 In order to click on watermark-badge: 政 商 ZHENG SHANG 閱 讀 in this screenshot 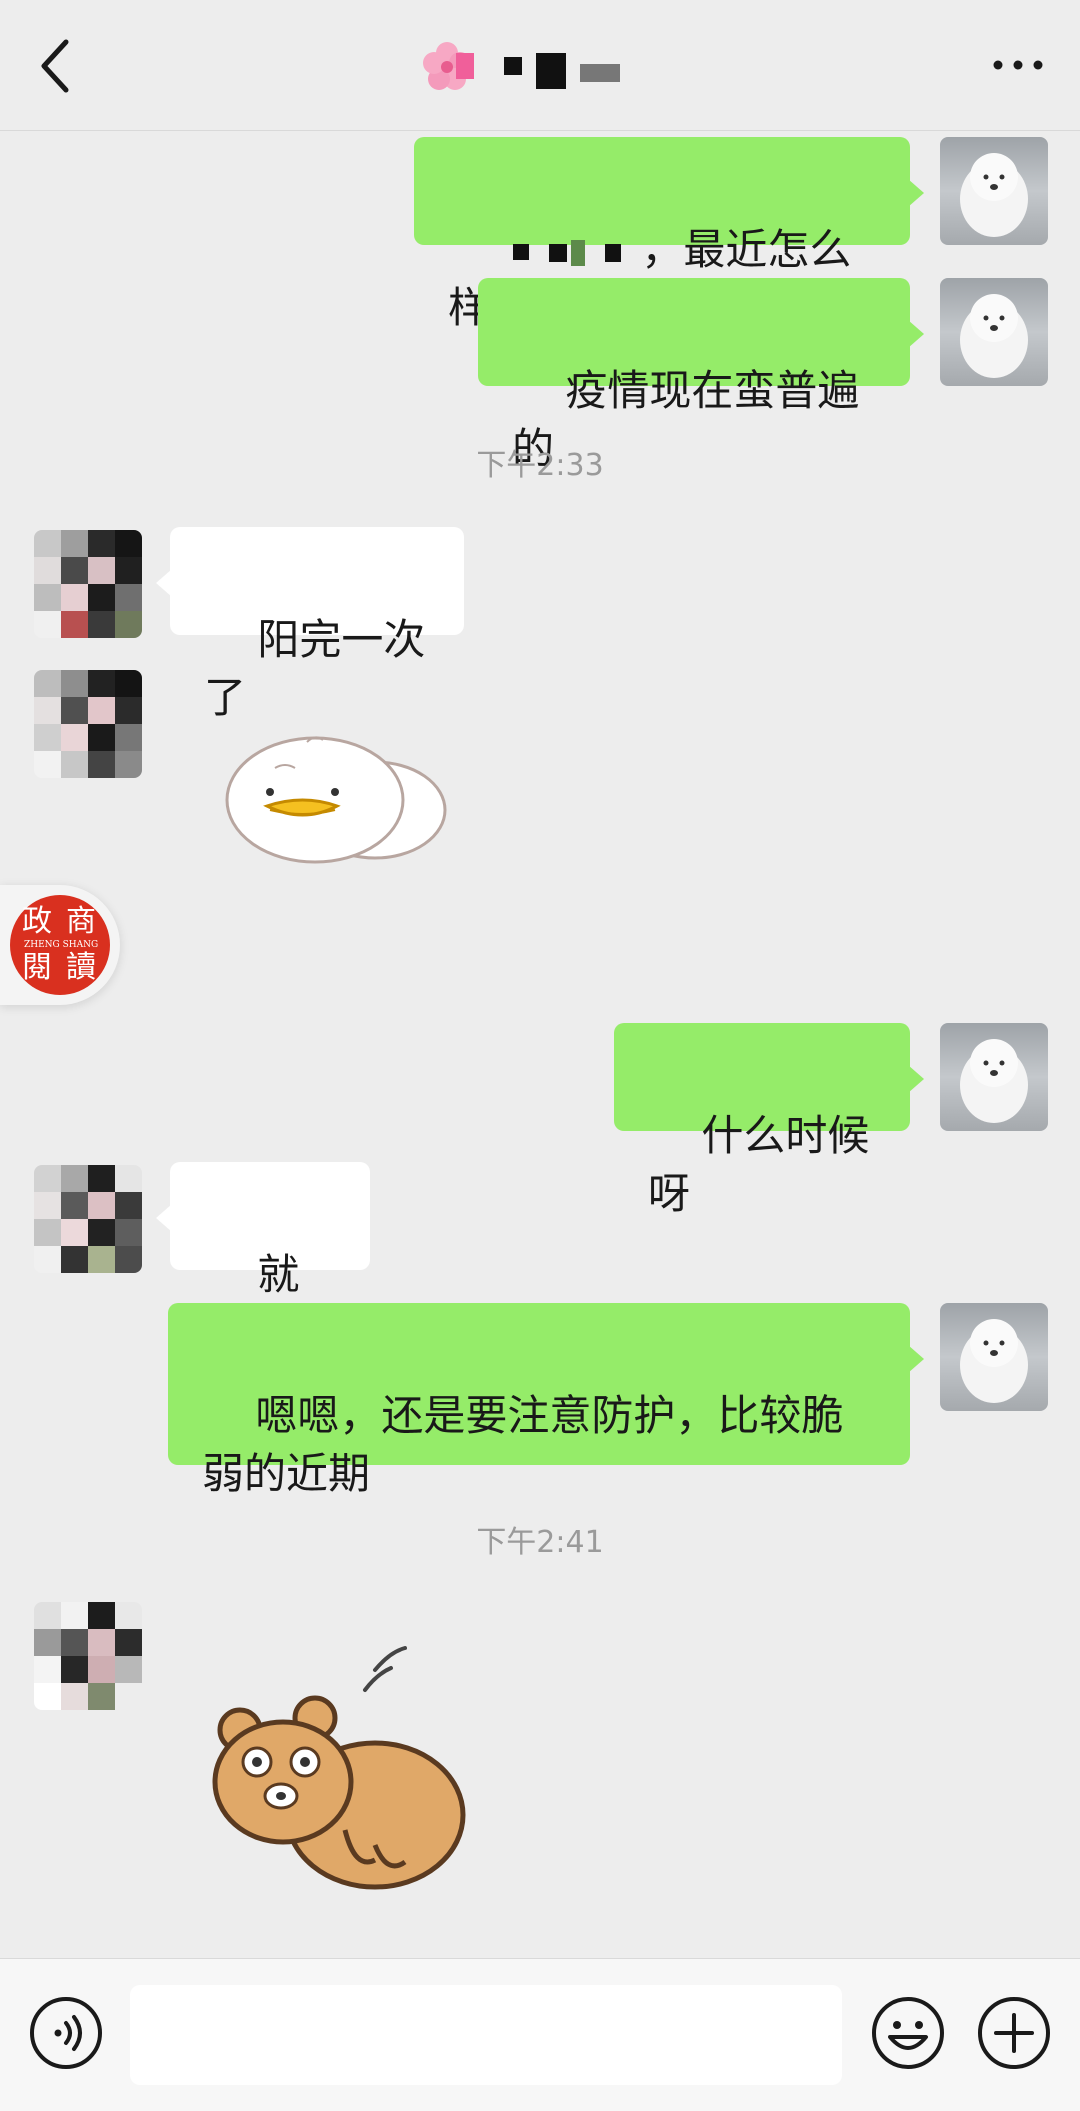, I will do `click(60, 945)`.